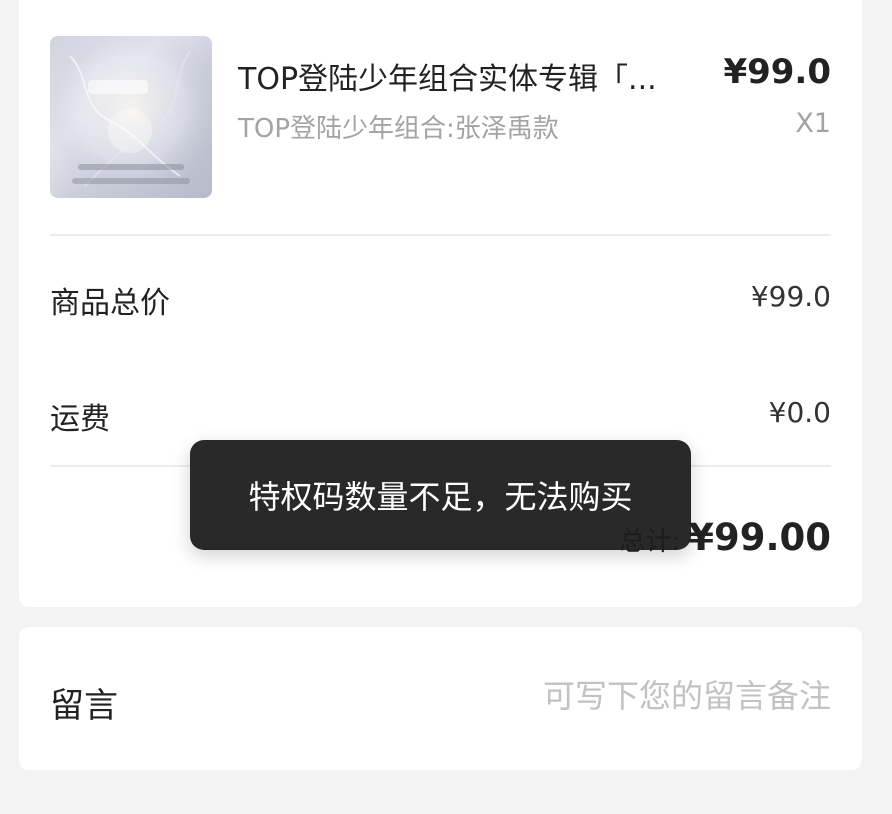 The width and height of the screenshot is (892, 814). Describe the element at coordinates (80, 419) in the screenshot. I see `shipping-label: 运费` at that location.